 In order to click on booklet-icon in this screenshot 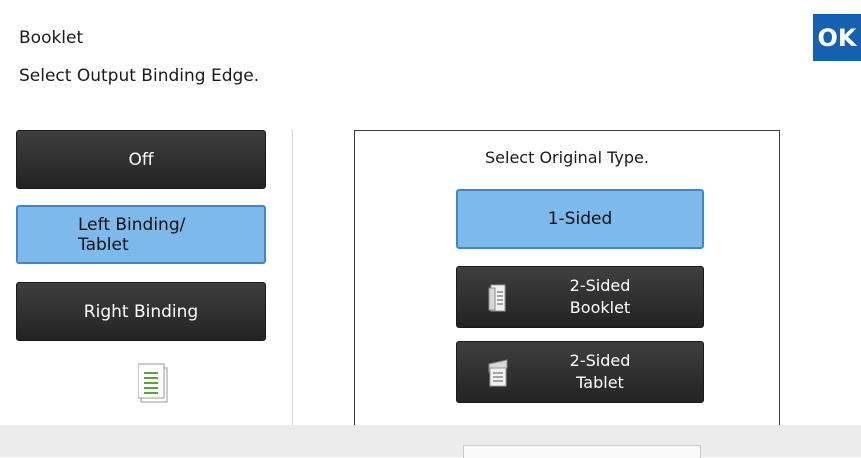, I will do `click(497, 298)`.